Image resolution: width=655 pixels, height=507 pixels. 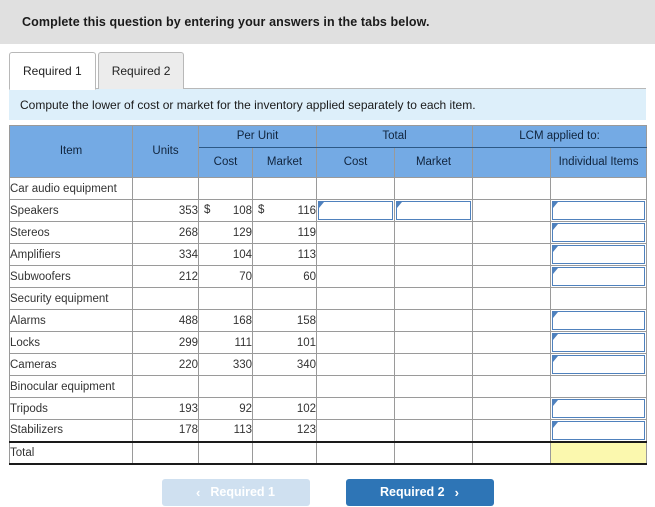 What do you see at coordinates (328, 188) in the screenshot?
I see `table-row: Car audio equipment` at bounding box center [328, 188].